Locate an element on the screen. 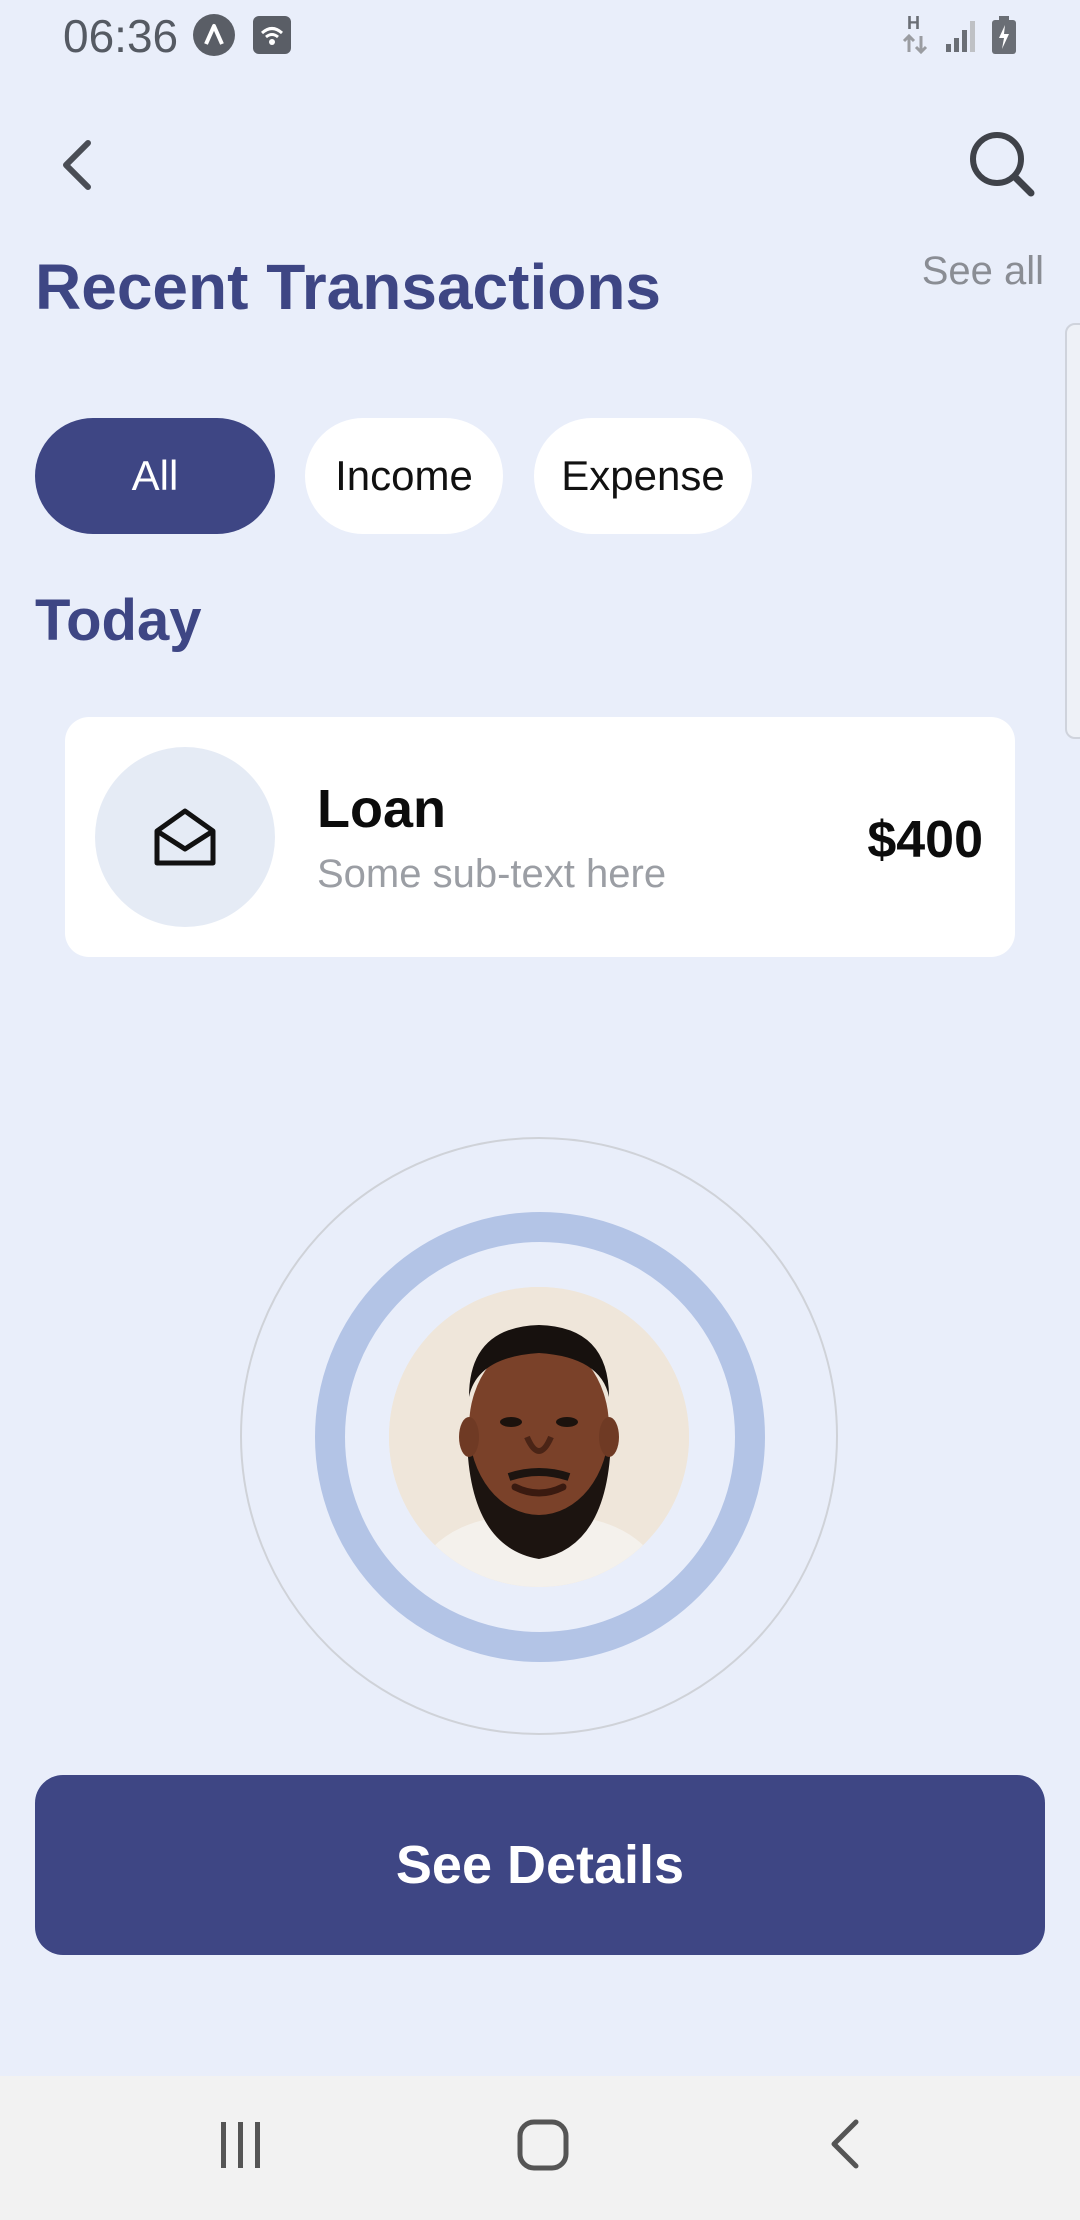 The height and width of the screenshot is (2220, 1080). avatar is located at coordinates (539, 1437).